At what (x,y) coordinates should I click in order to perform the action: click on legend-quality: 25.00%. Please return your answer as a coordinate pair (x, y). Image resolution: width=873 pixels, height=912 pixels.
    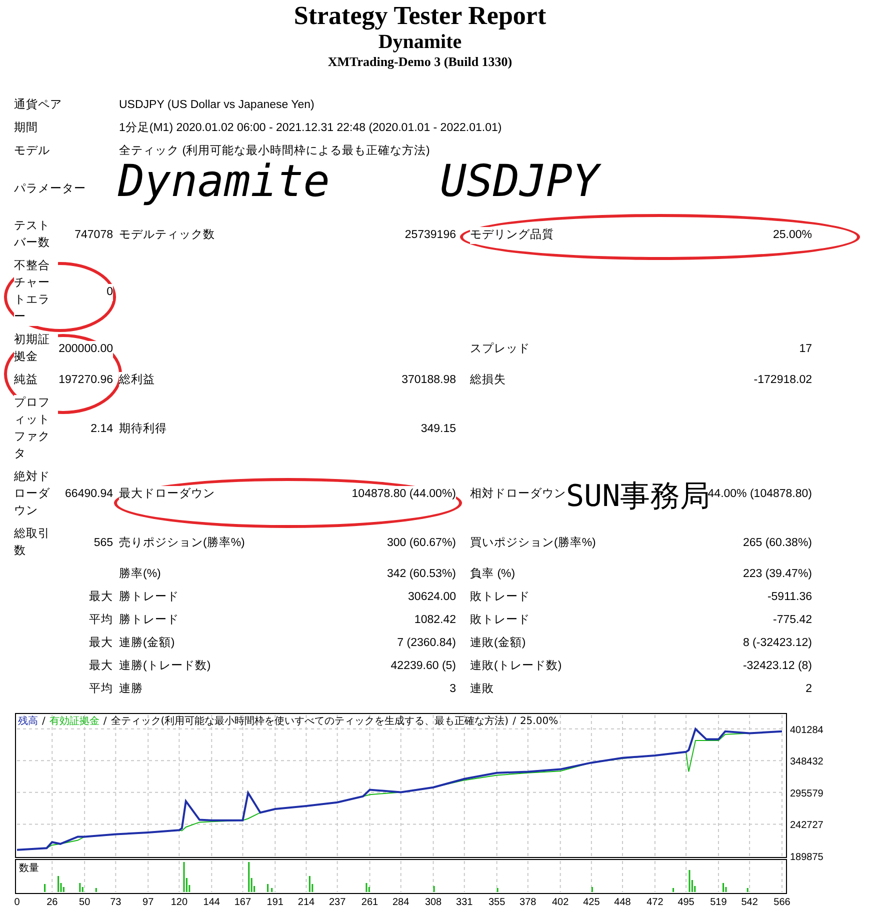
    Looking at the image, I should click on (539, 721).